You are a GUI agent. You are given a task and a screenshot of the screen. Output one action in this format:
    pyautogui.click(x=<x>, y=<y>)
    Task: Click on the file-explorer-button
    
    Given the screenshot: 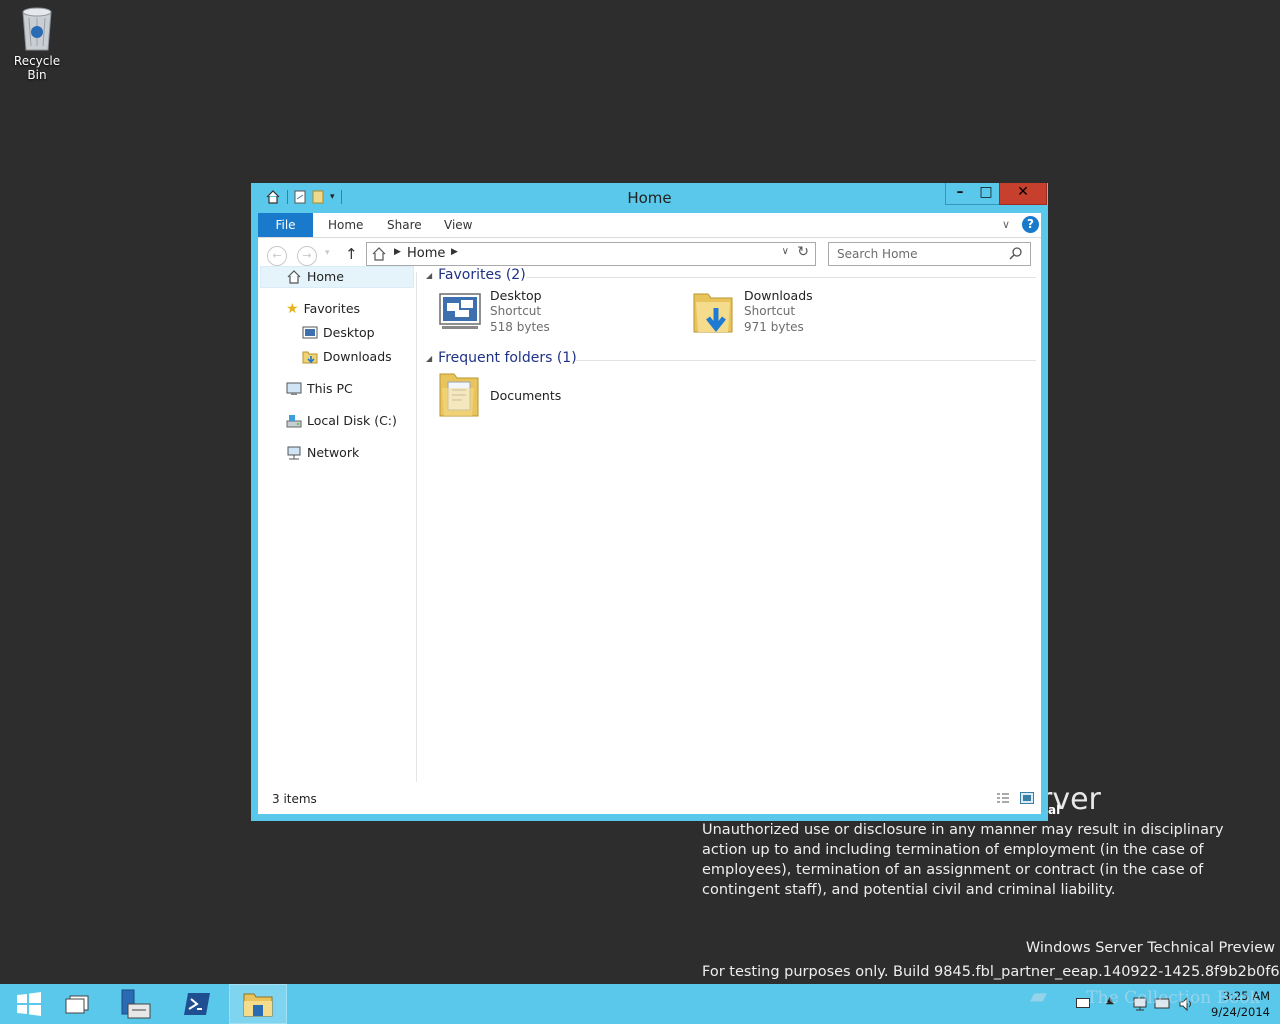 What is the action you would take?
    pyautogui.click(x=258, y=1004)
    